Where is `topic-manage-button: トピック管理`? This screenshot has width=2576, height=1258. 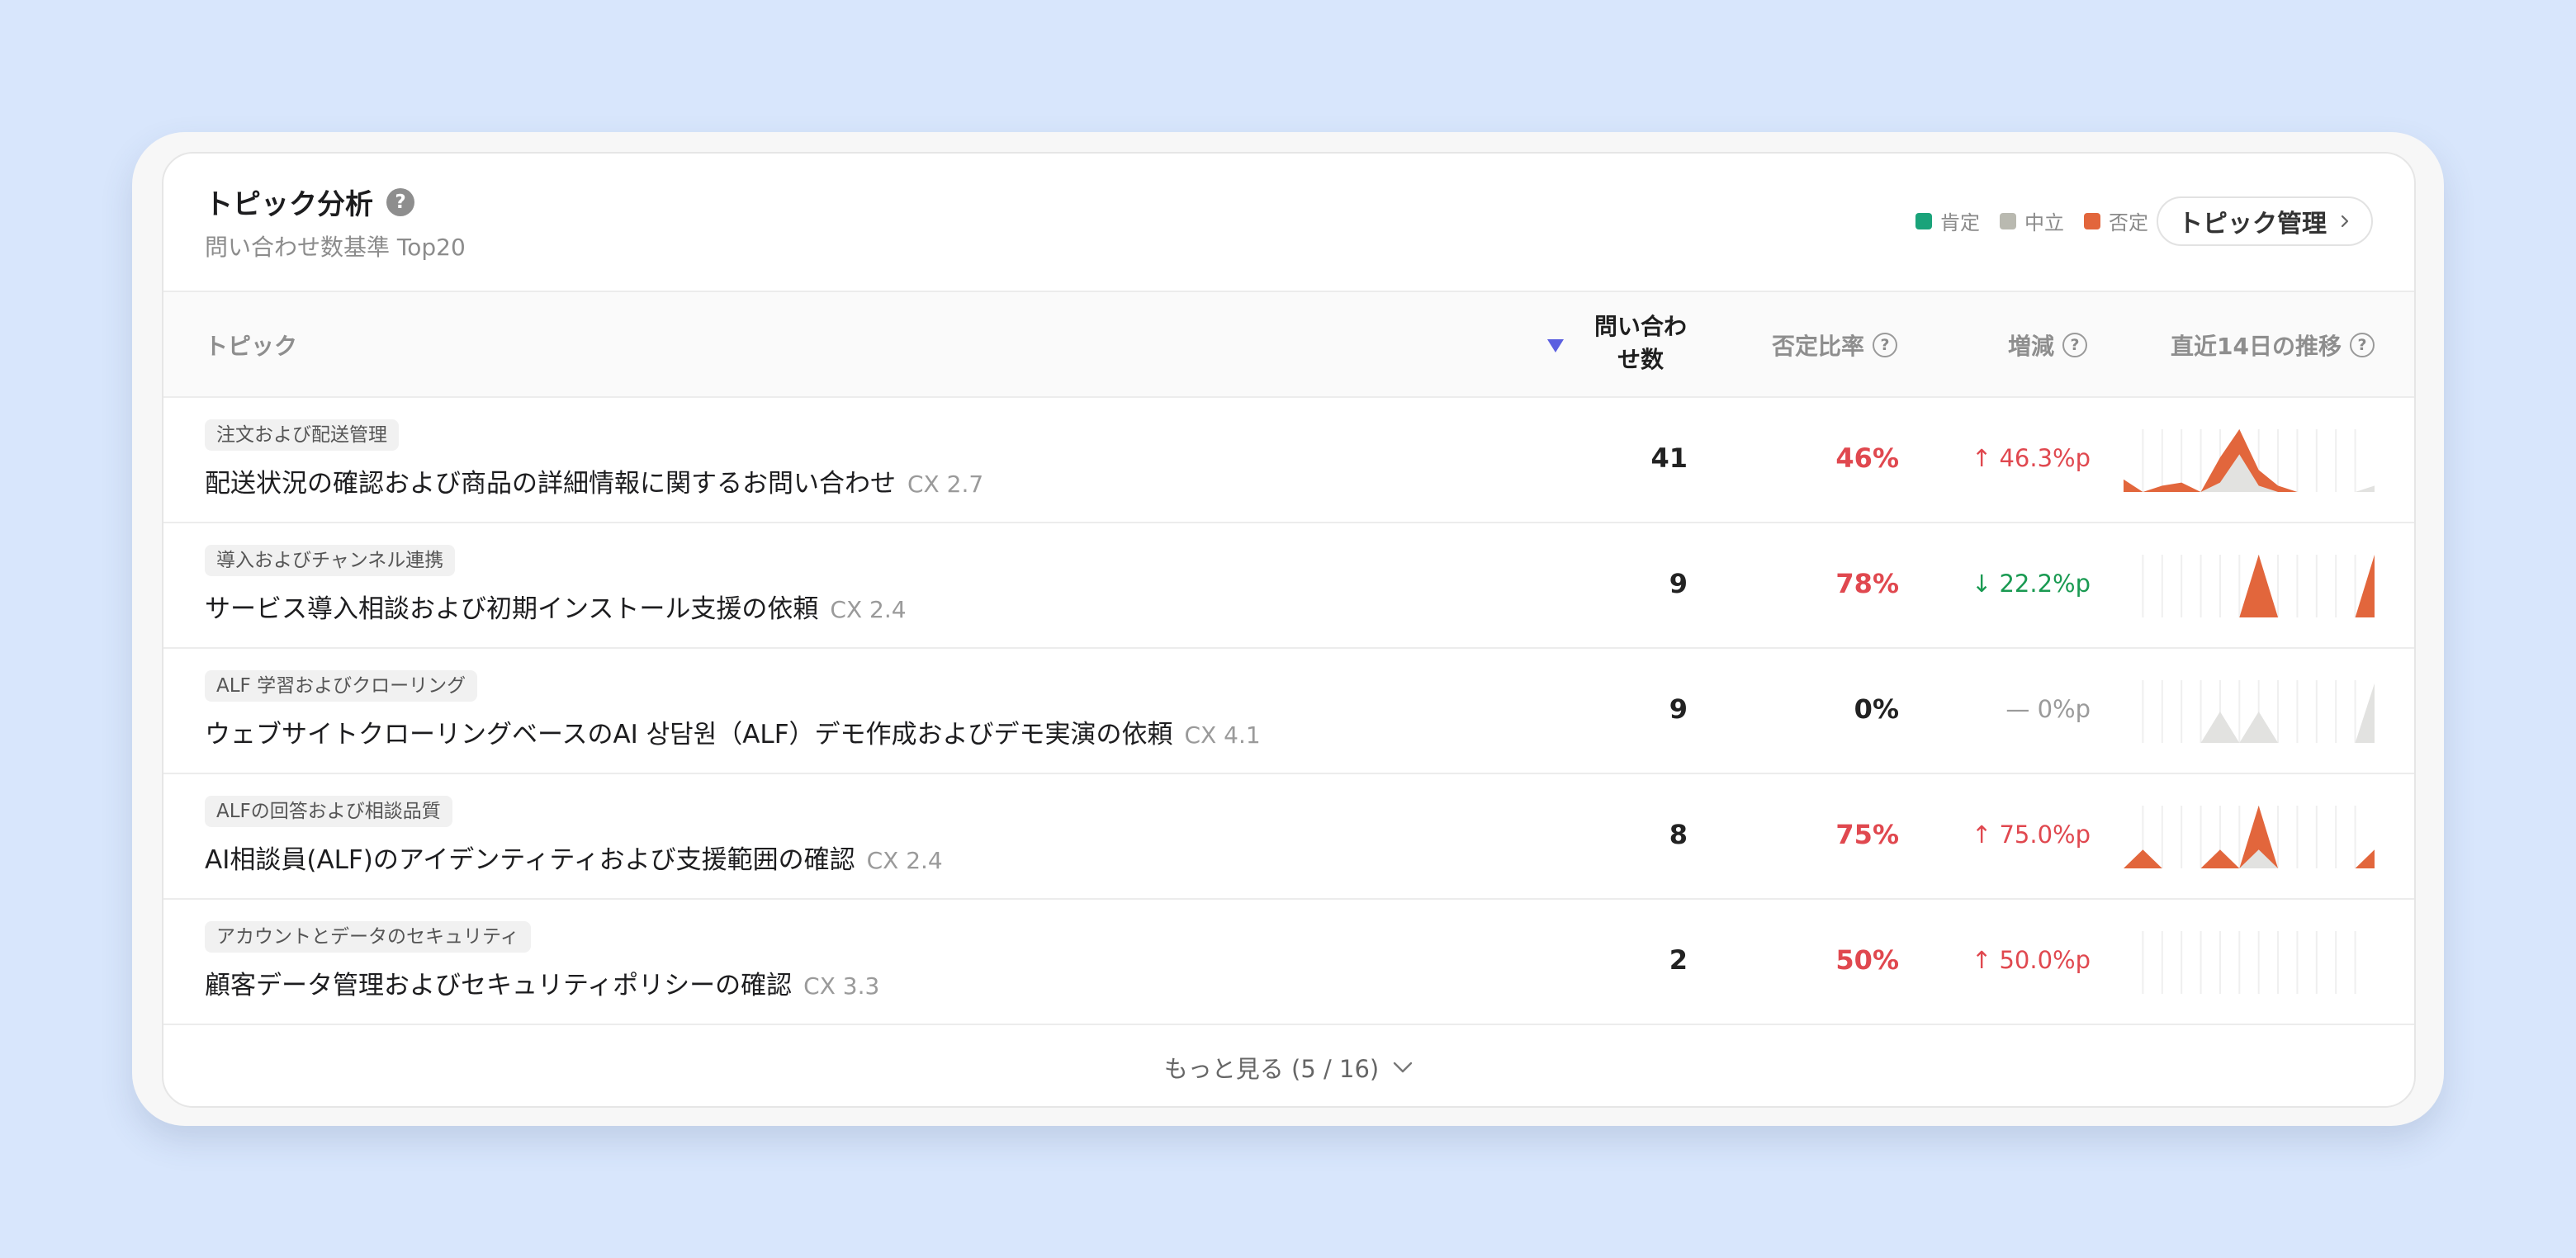 topic-manage-button: トピック管理 is located at coordinates (2265, 221).